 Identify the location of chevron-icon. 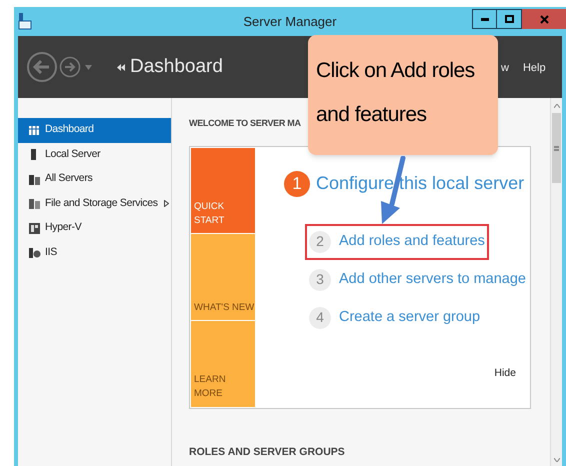
(121, 67).